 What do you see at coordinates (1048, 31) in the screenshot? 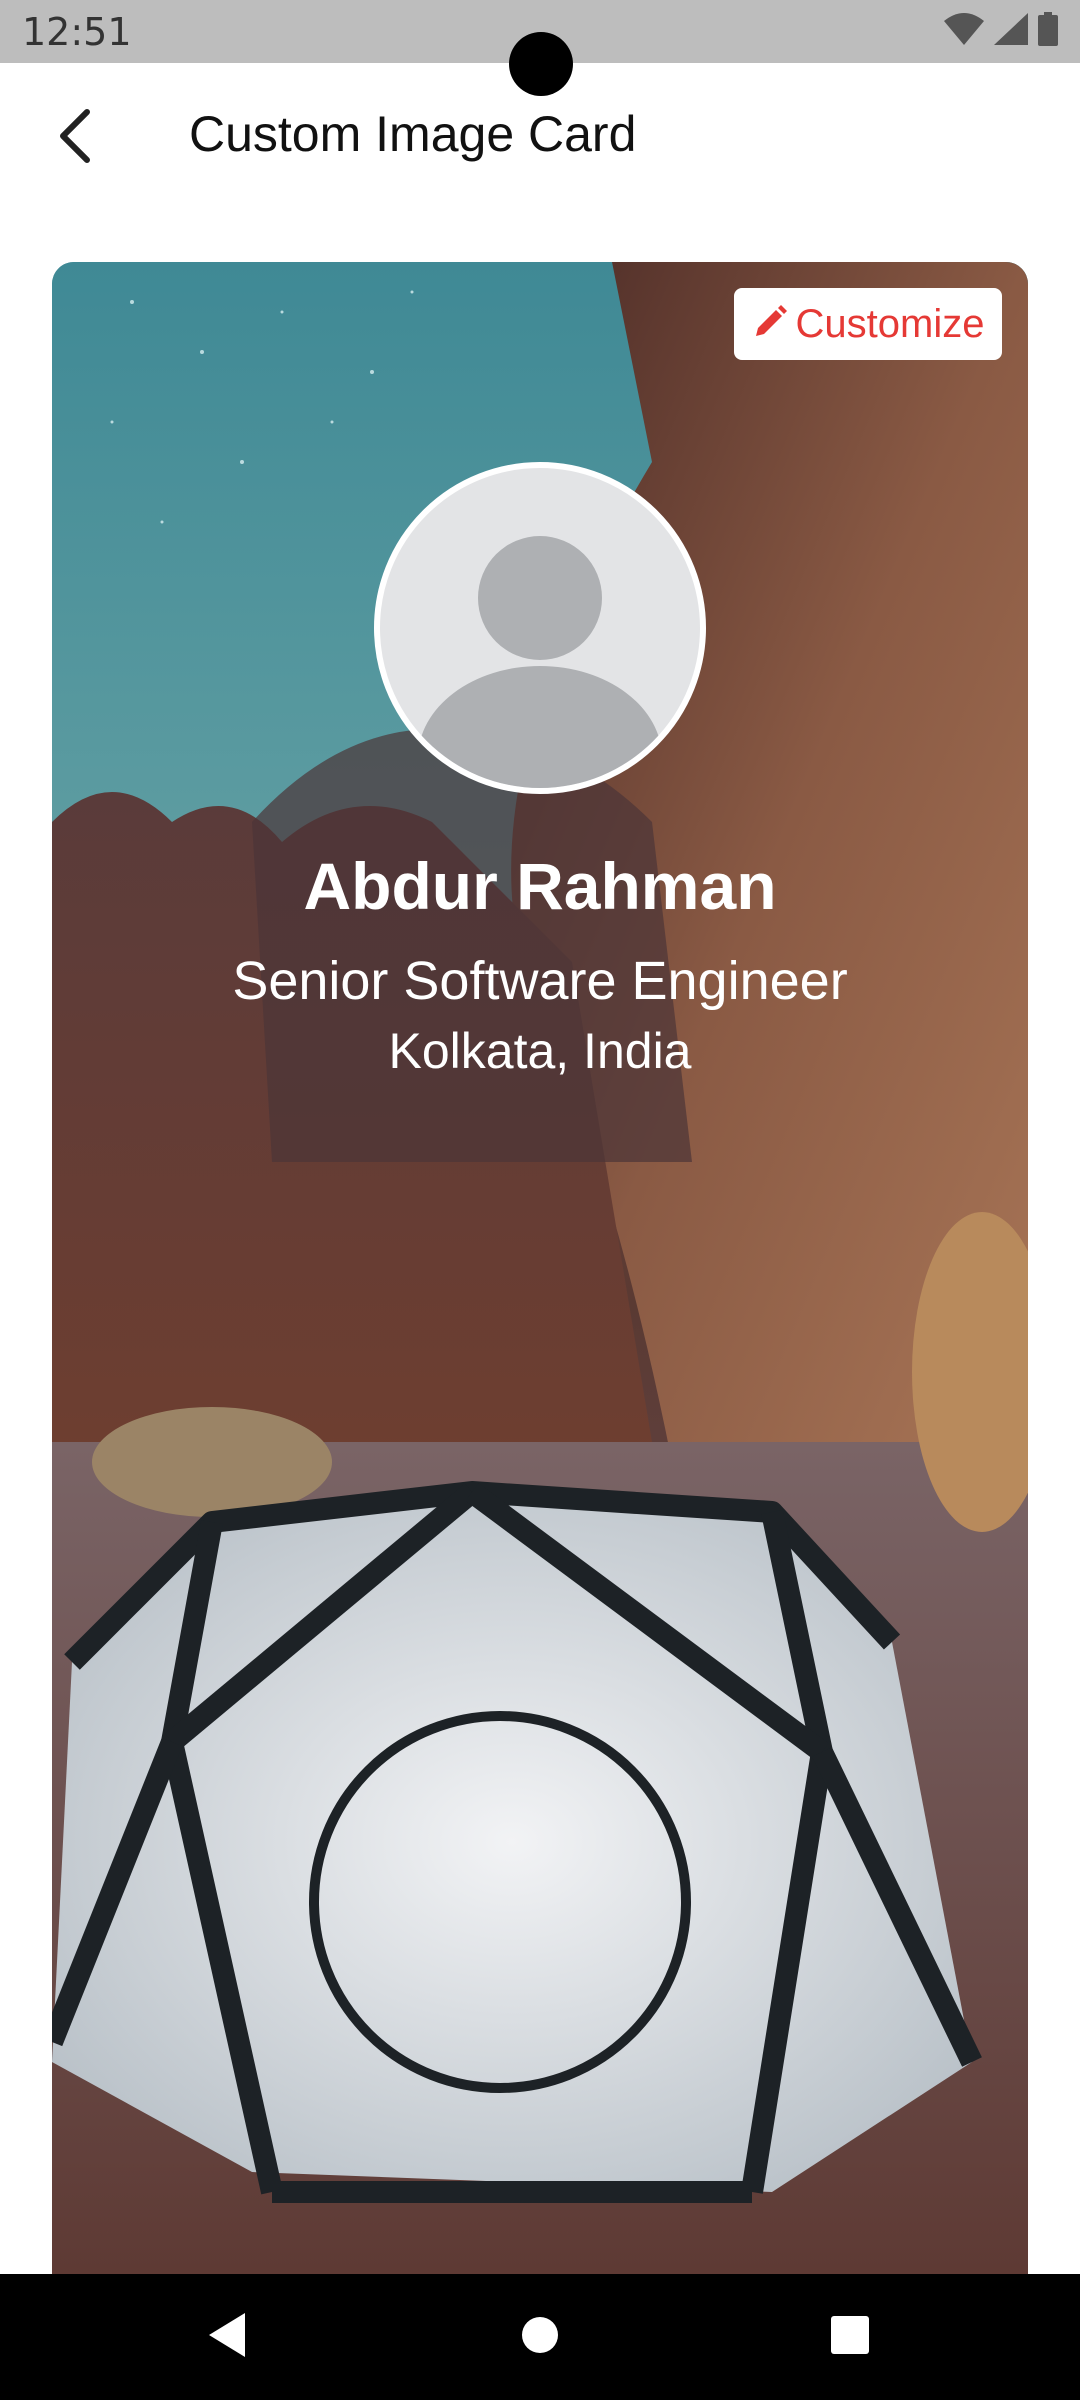
I see `battery-icon` at bounding box center [1048, 31].